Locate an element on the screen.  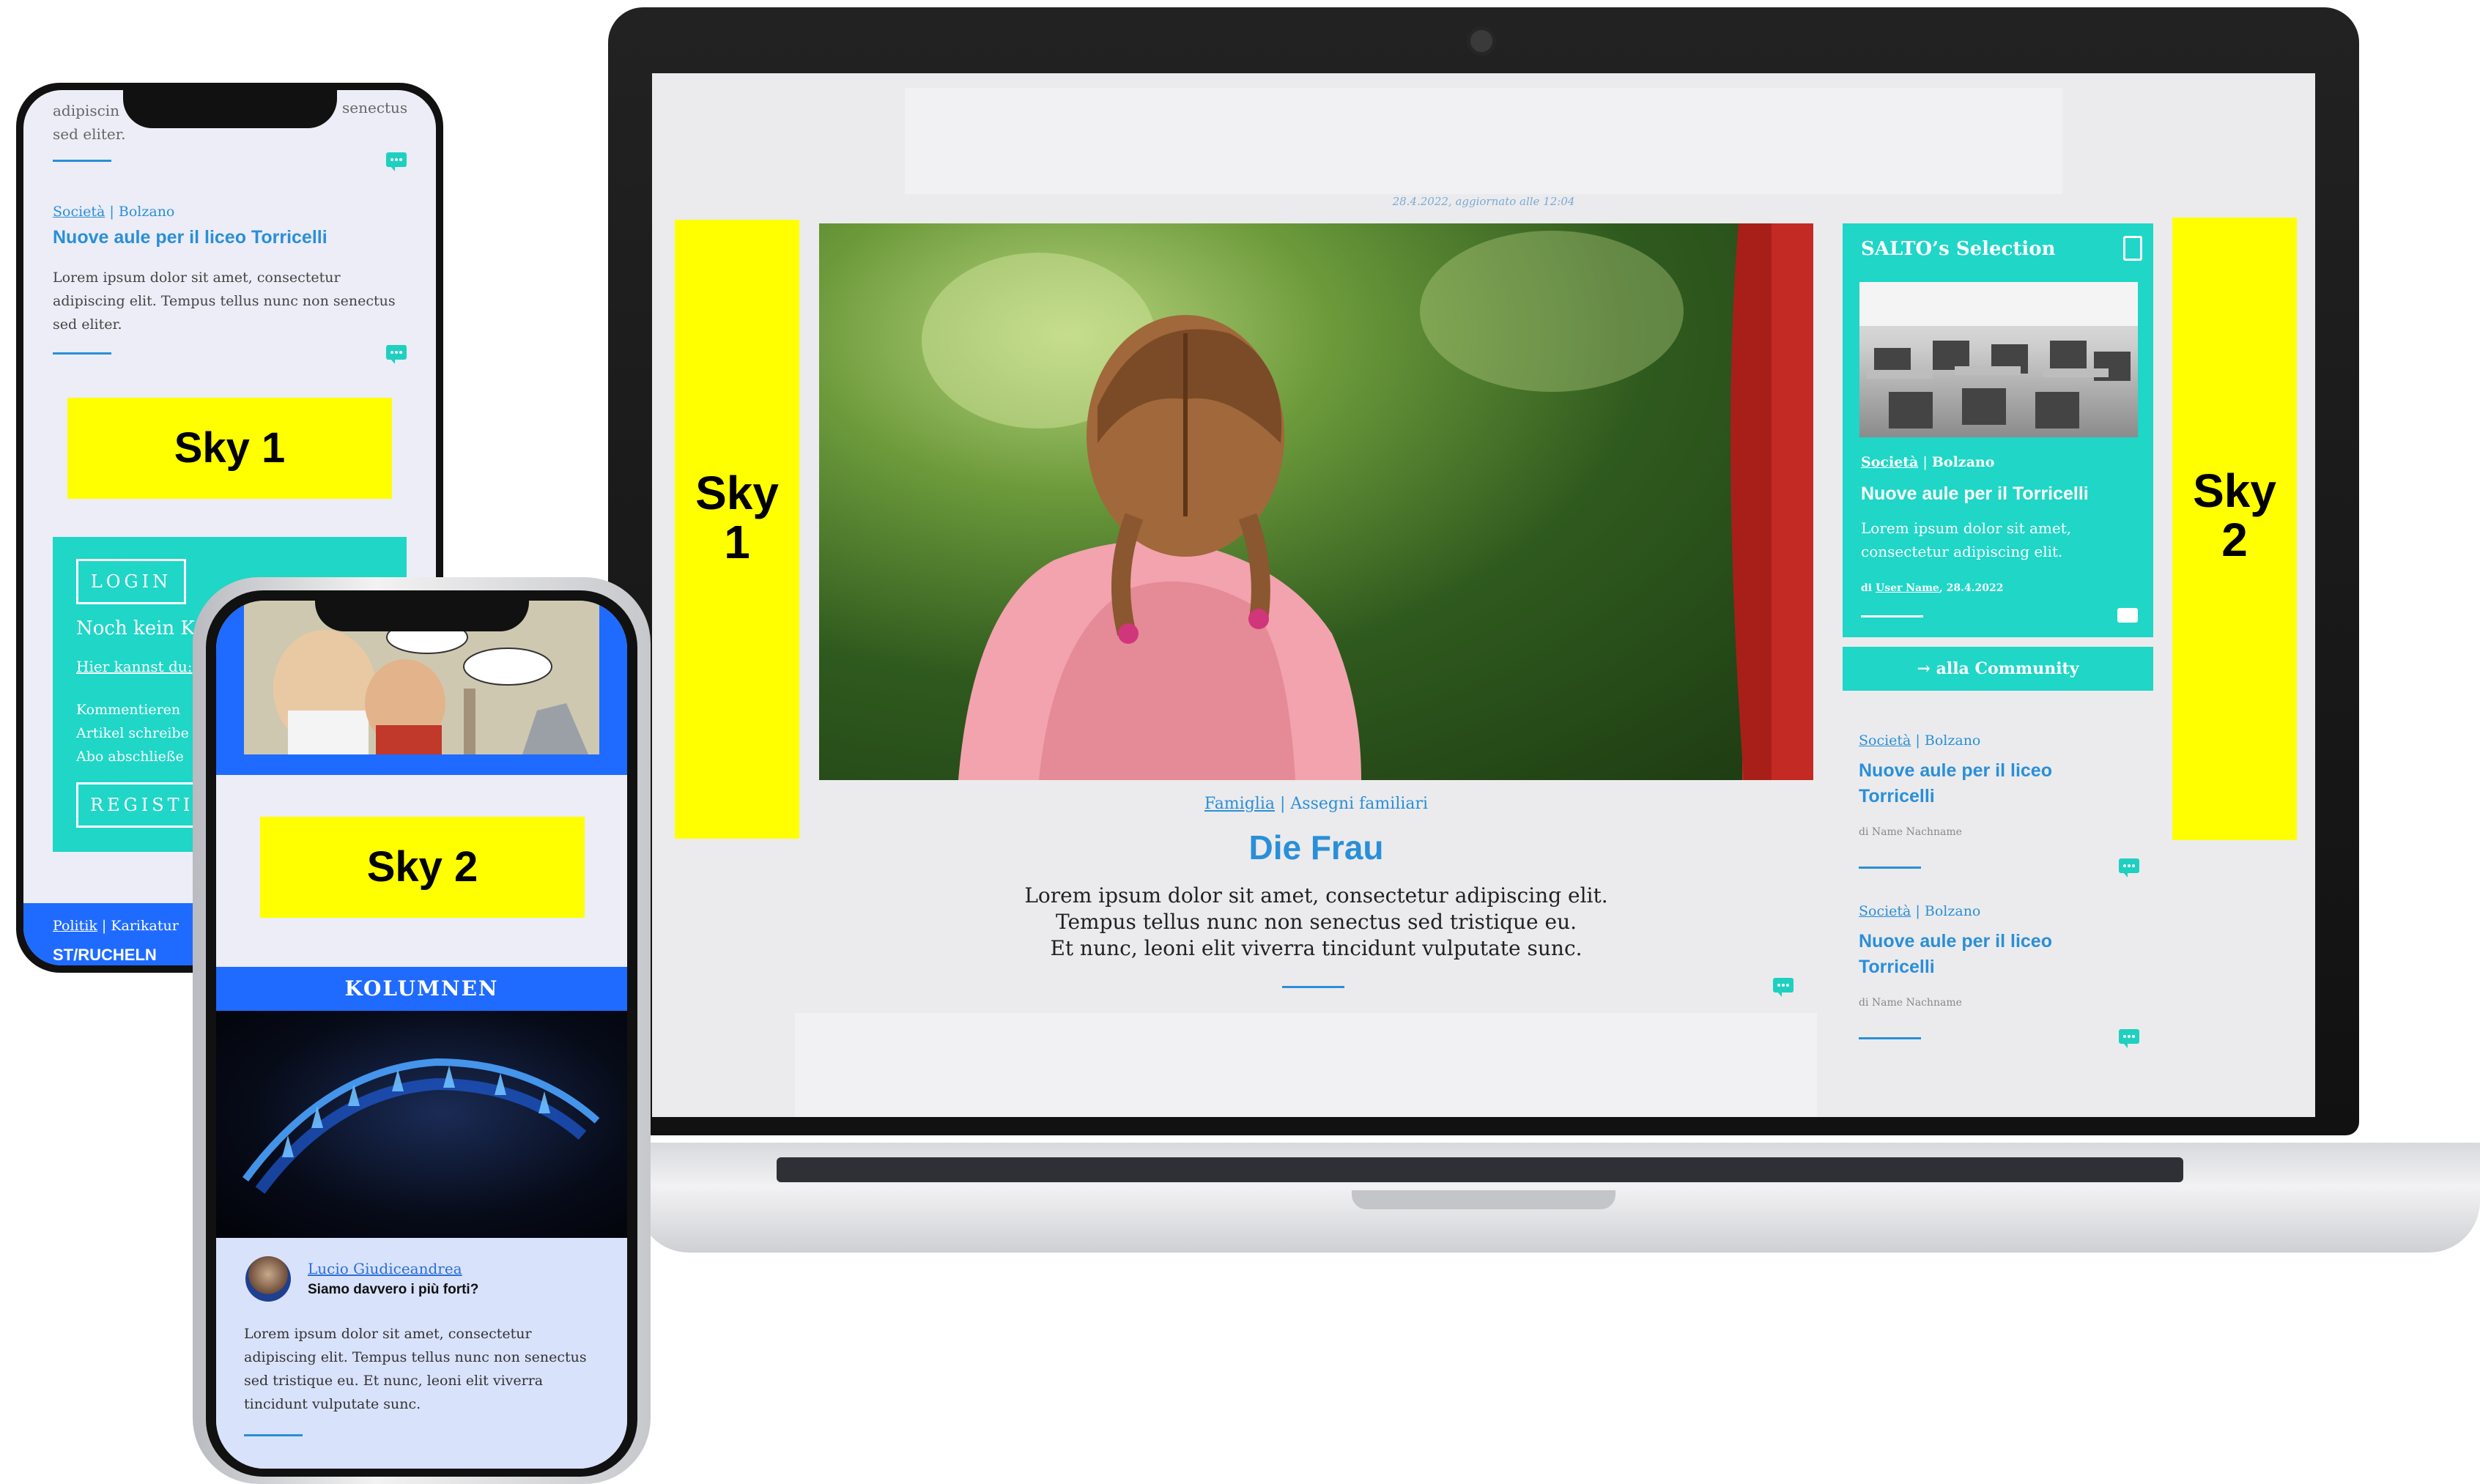
gas-flame-photo is located at coordinates (421, 1126).